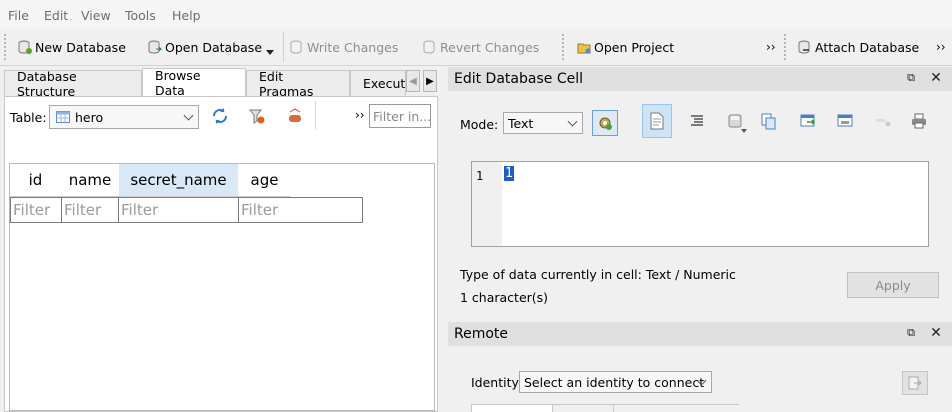  Describe the element at coordinates (90, 210) in the screenshot. I see `filter-name-input: Filter` at that location.